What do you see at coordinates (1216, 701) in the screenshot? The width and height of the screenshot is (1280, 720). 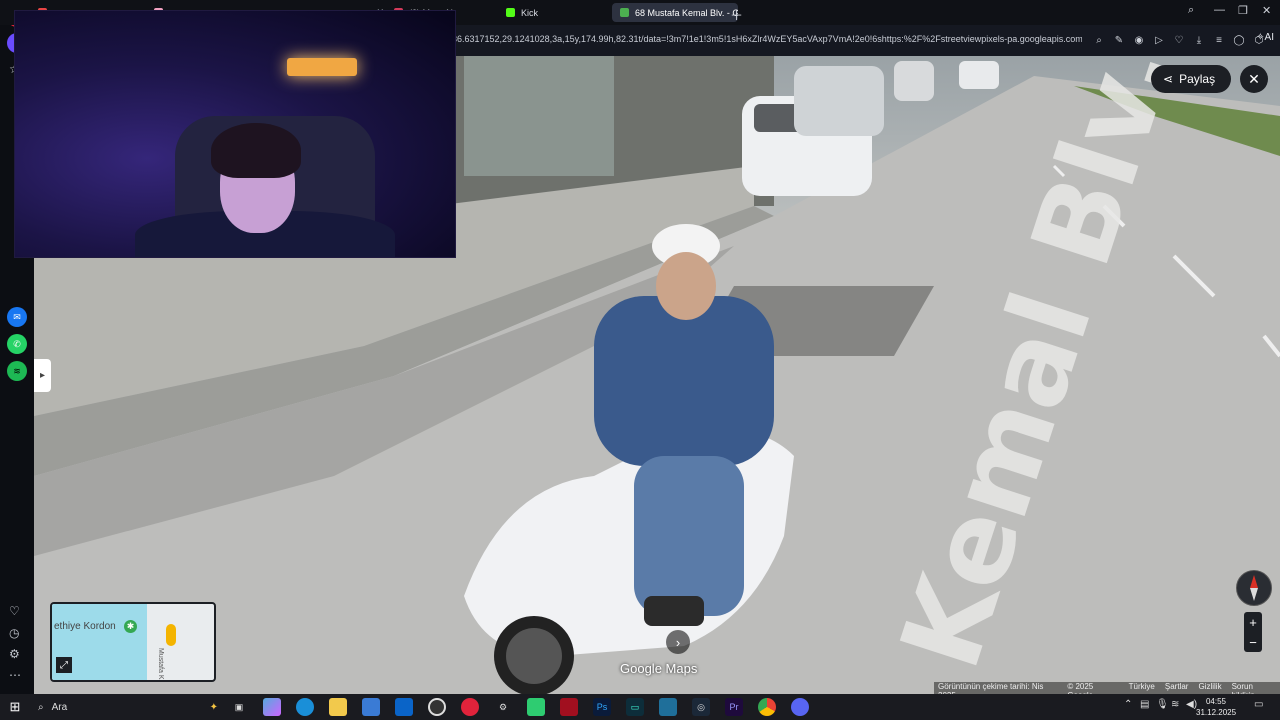 I see `clock-time: 04:55` at bounding box center [1216, 701].